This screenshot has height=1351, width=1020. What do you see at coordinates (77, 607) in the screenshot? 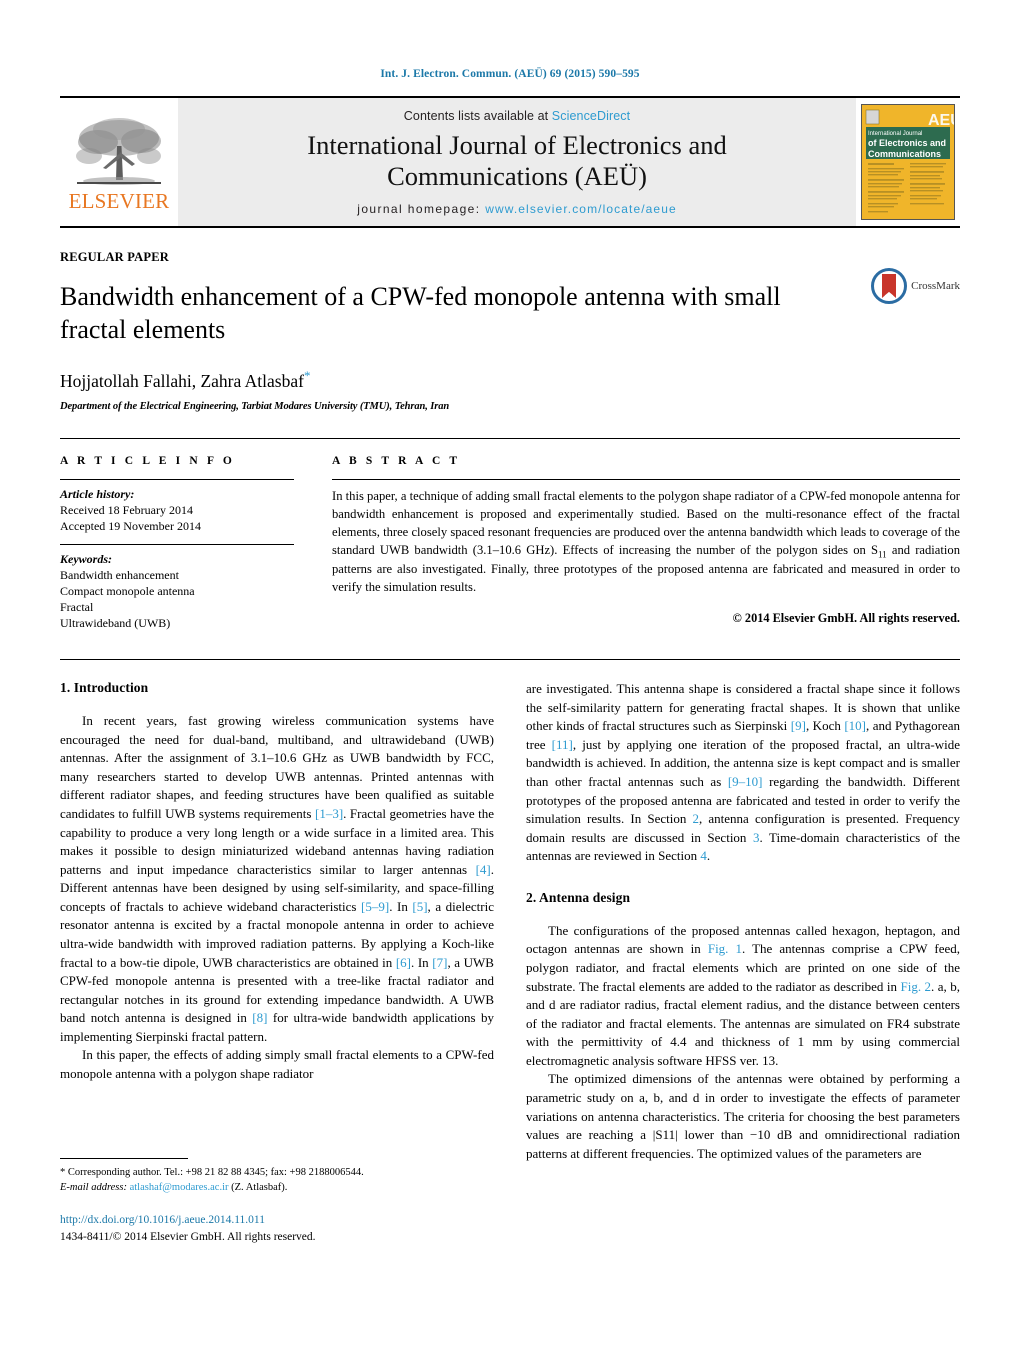
I see `keyword-item: Fractal` at bounding box center [77, 607].